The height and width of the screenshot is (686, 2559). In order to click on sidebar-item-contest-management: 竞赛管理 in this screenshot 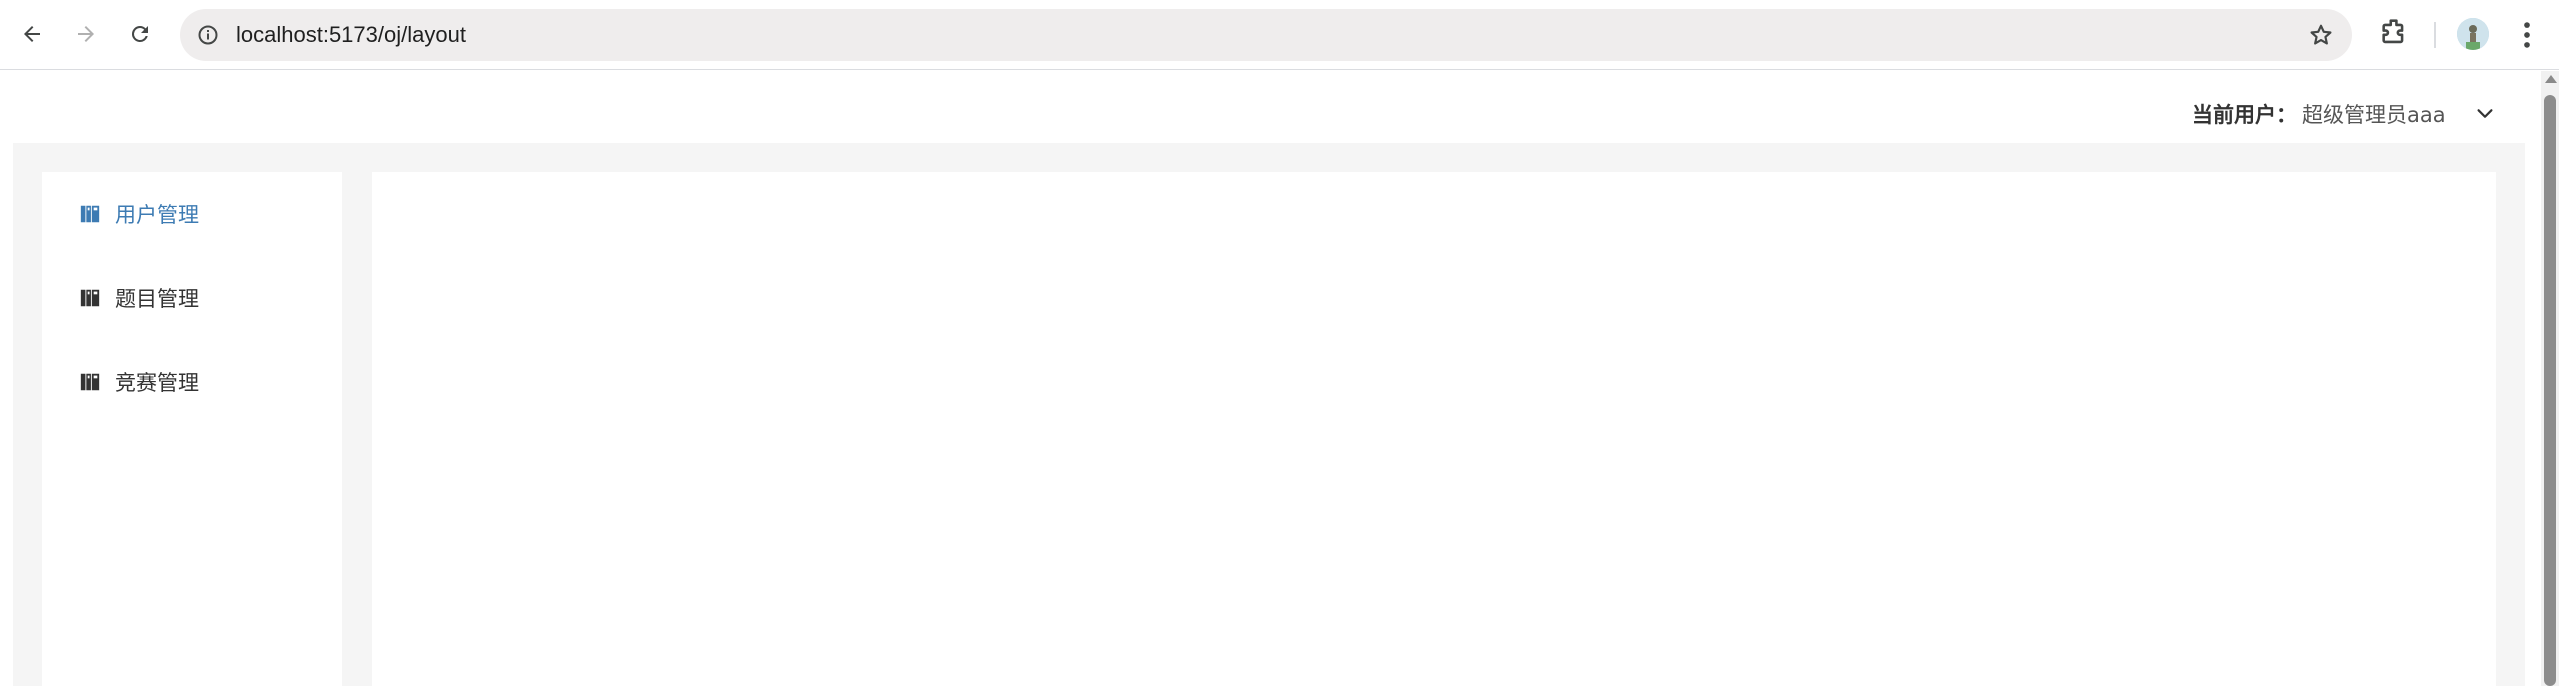, I will do `click(192, 382)`.